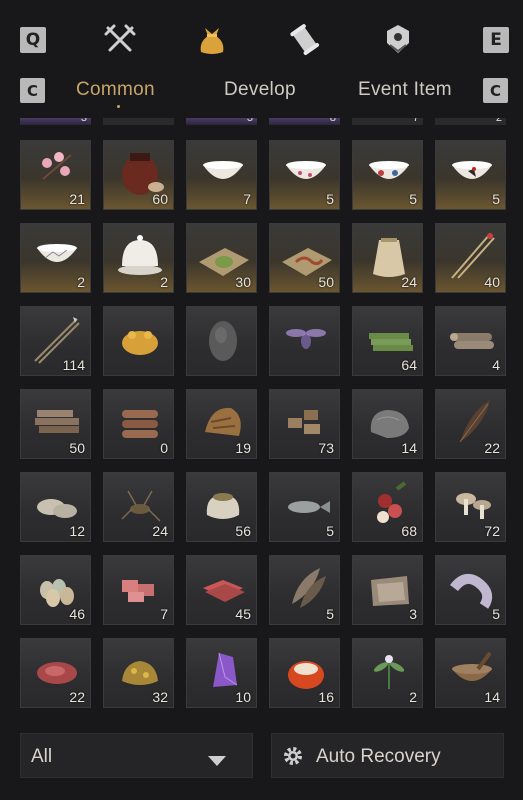 Image resolution: width=523 pixels, height=800 pixels. I want to click on bottom-bar: All Auto Recovery, so click(261, 758).